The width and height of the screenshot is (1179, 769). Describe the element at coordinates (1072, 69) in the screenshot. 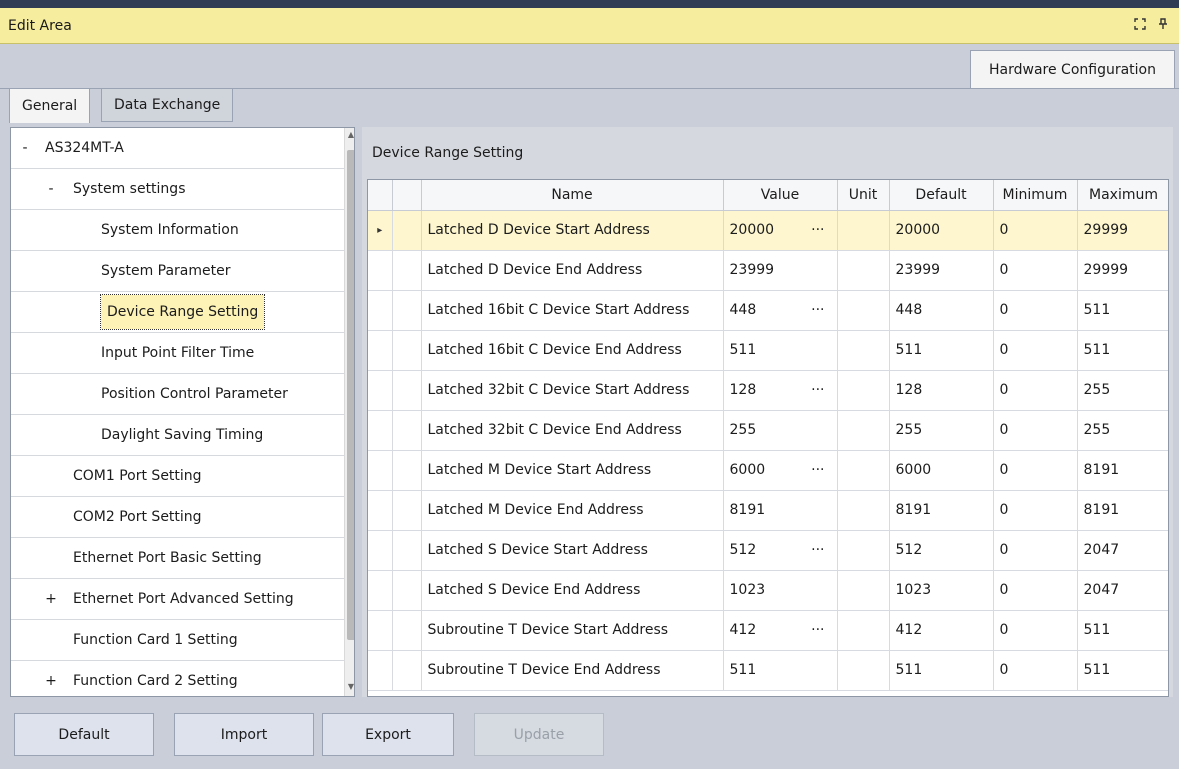

I see `tab-hardware-configuration: Hardware Configuration` at that location.